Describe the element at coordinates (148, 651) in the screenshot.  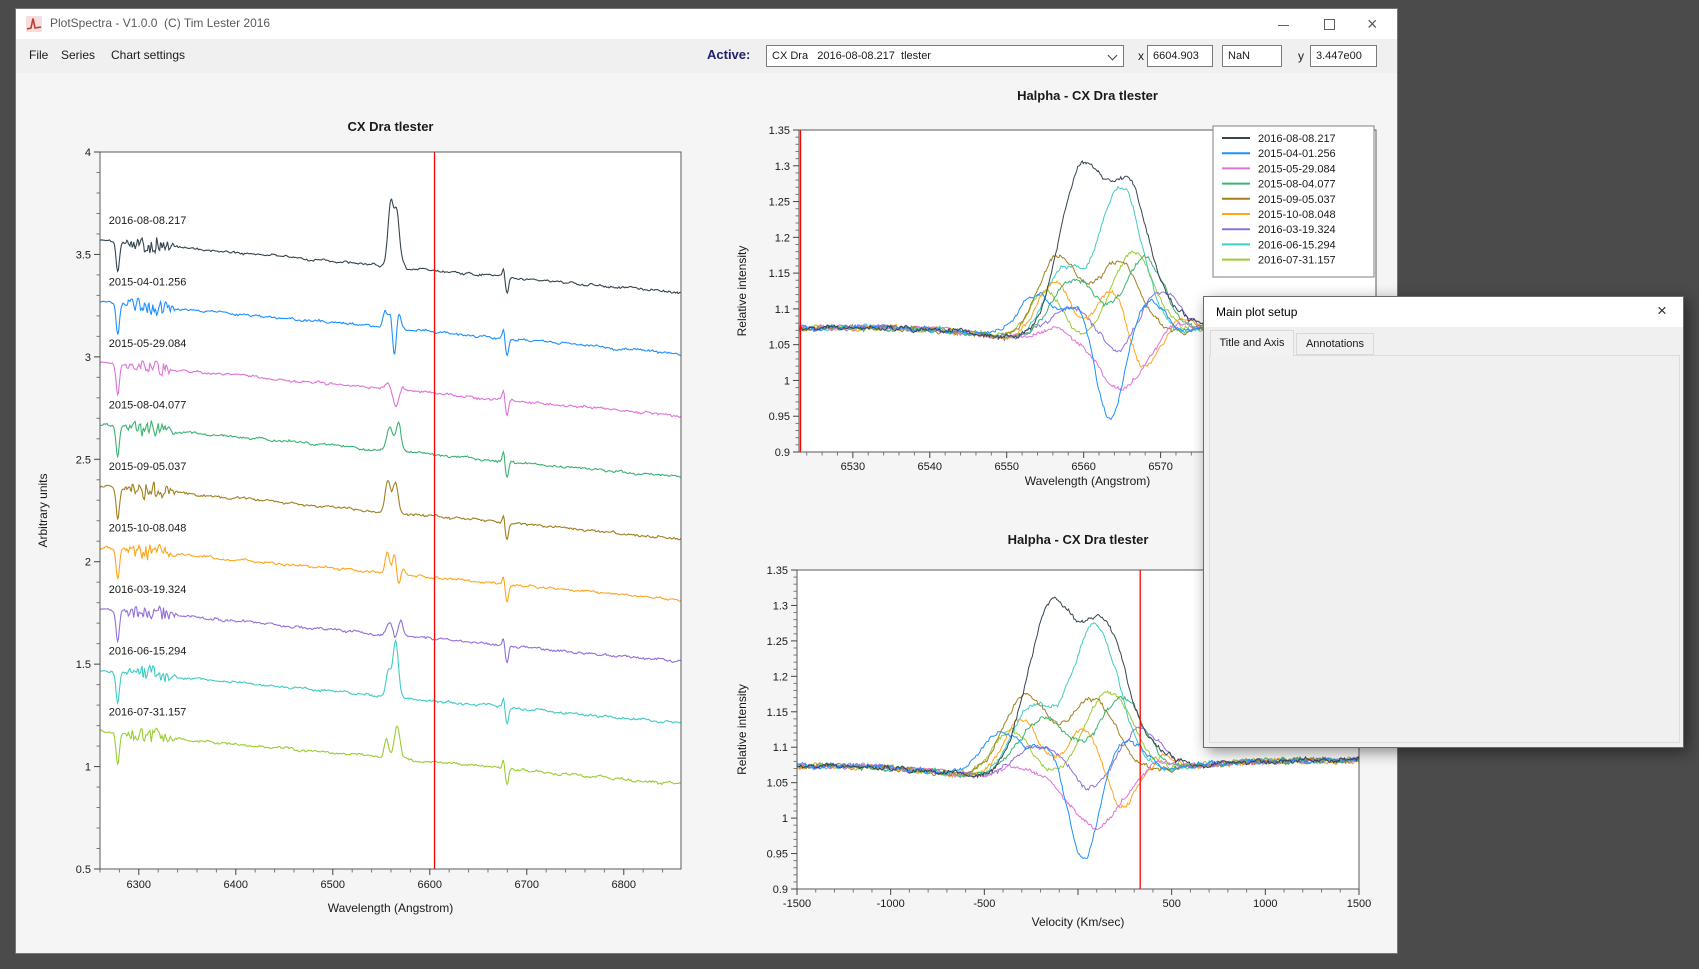
I see `series-label: 2016-06-15.294` at that location.